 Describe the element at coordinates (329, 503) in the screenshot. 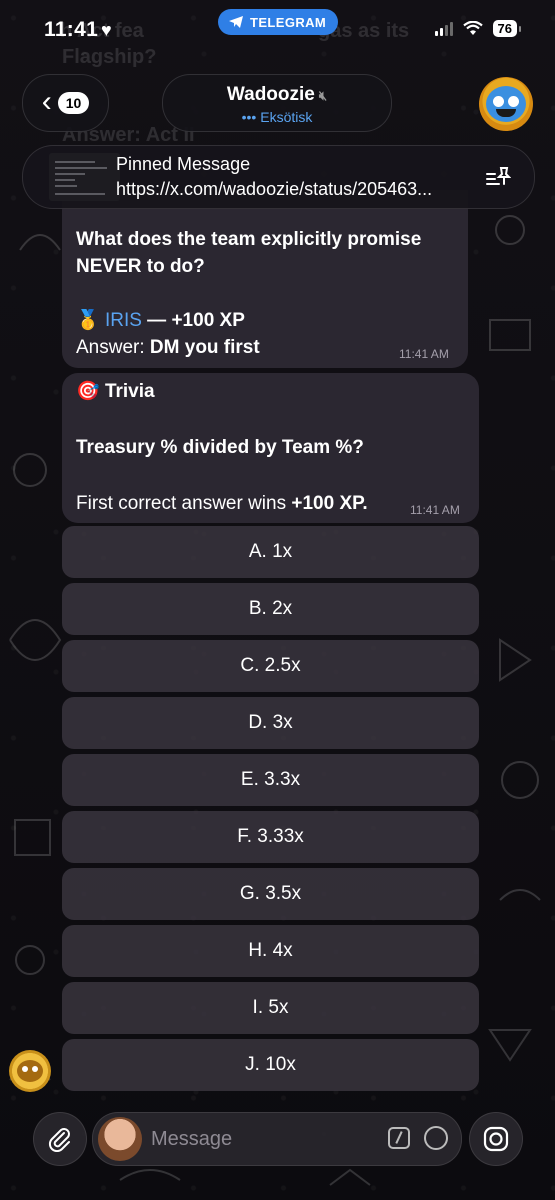

I see `trivia-reward: +100 XP.` at that location.